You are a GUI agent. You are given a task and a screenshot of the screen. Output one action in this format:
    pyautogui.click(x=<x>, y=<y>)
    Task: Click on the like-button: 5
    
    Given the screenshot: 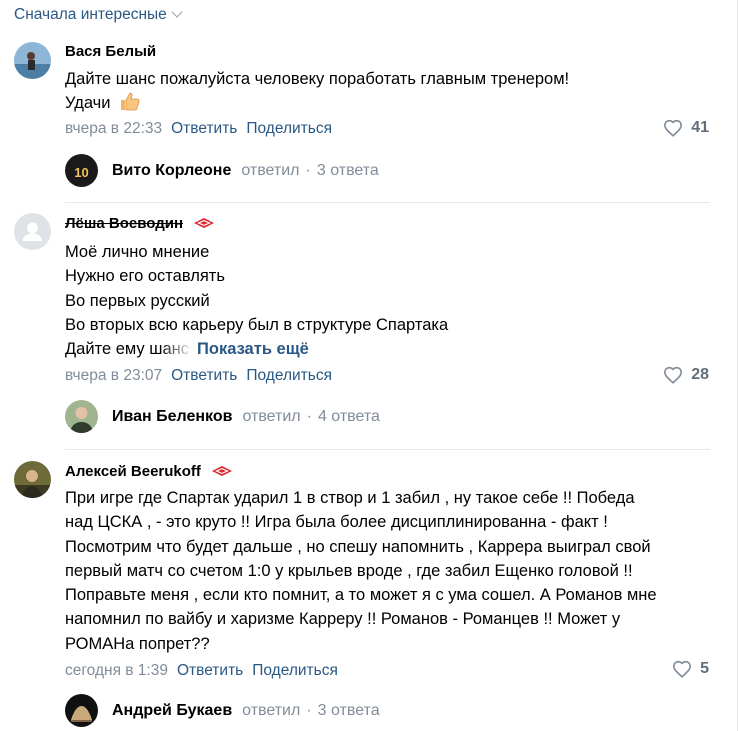 What is the action you would take?
    pyautogui.click(x=690, y=669)
    